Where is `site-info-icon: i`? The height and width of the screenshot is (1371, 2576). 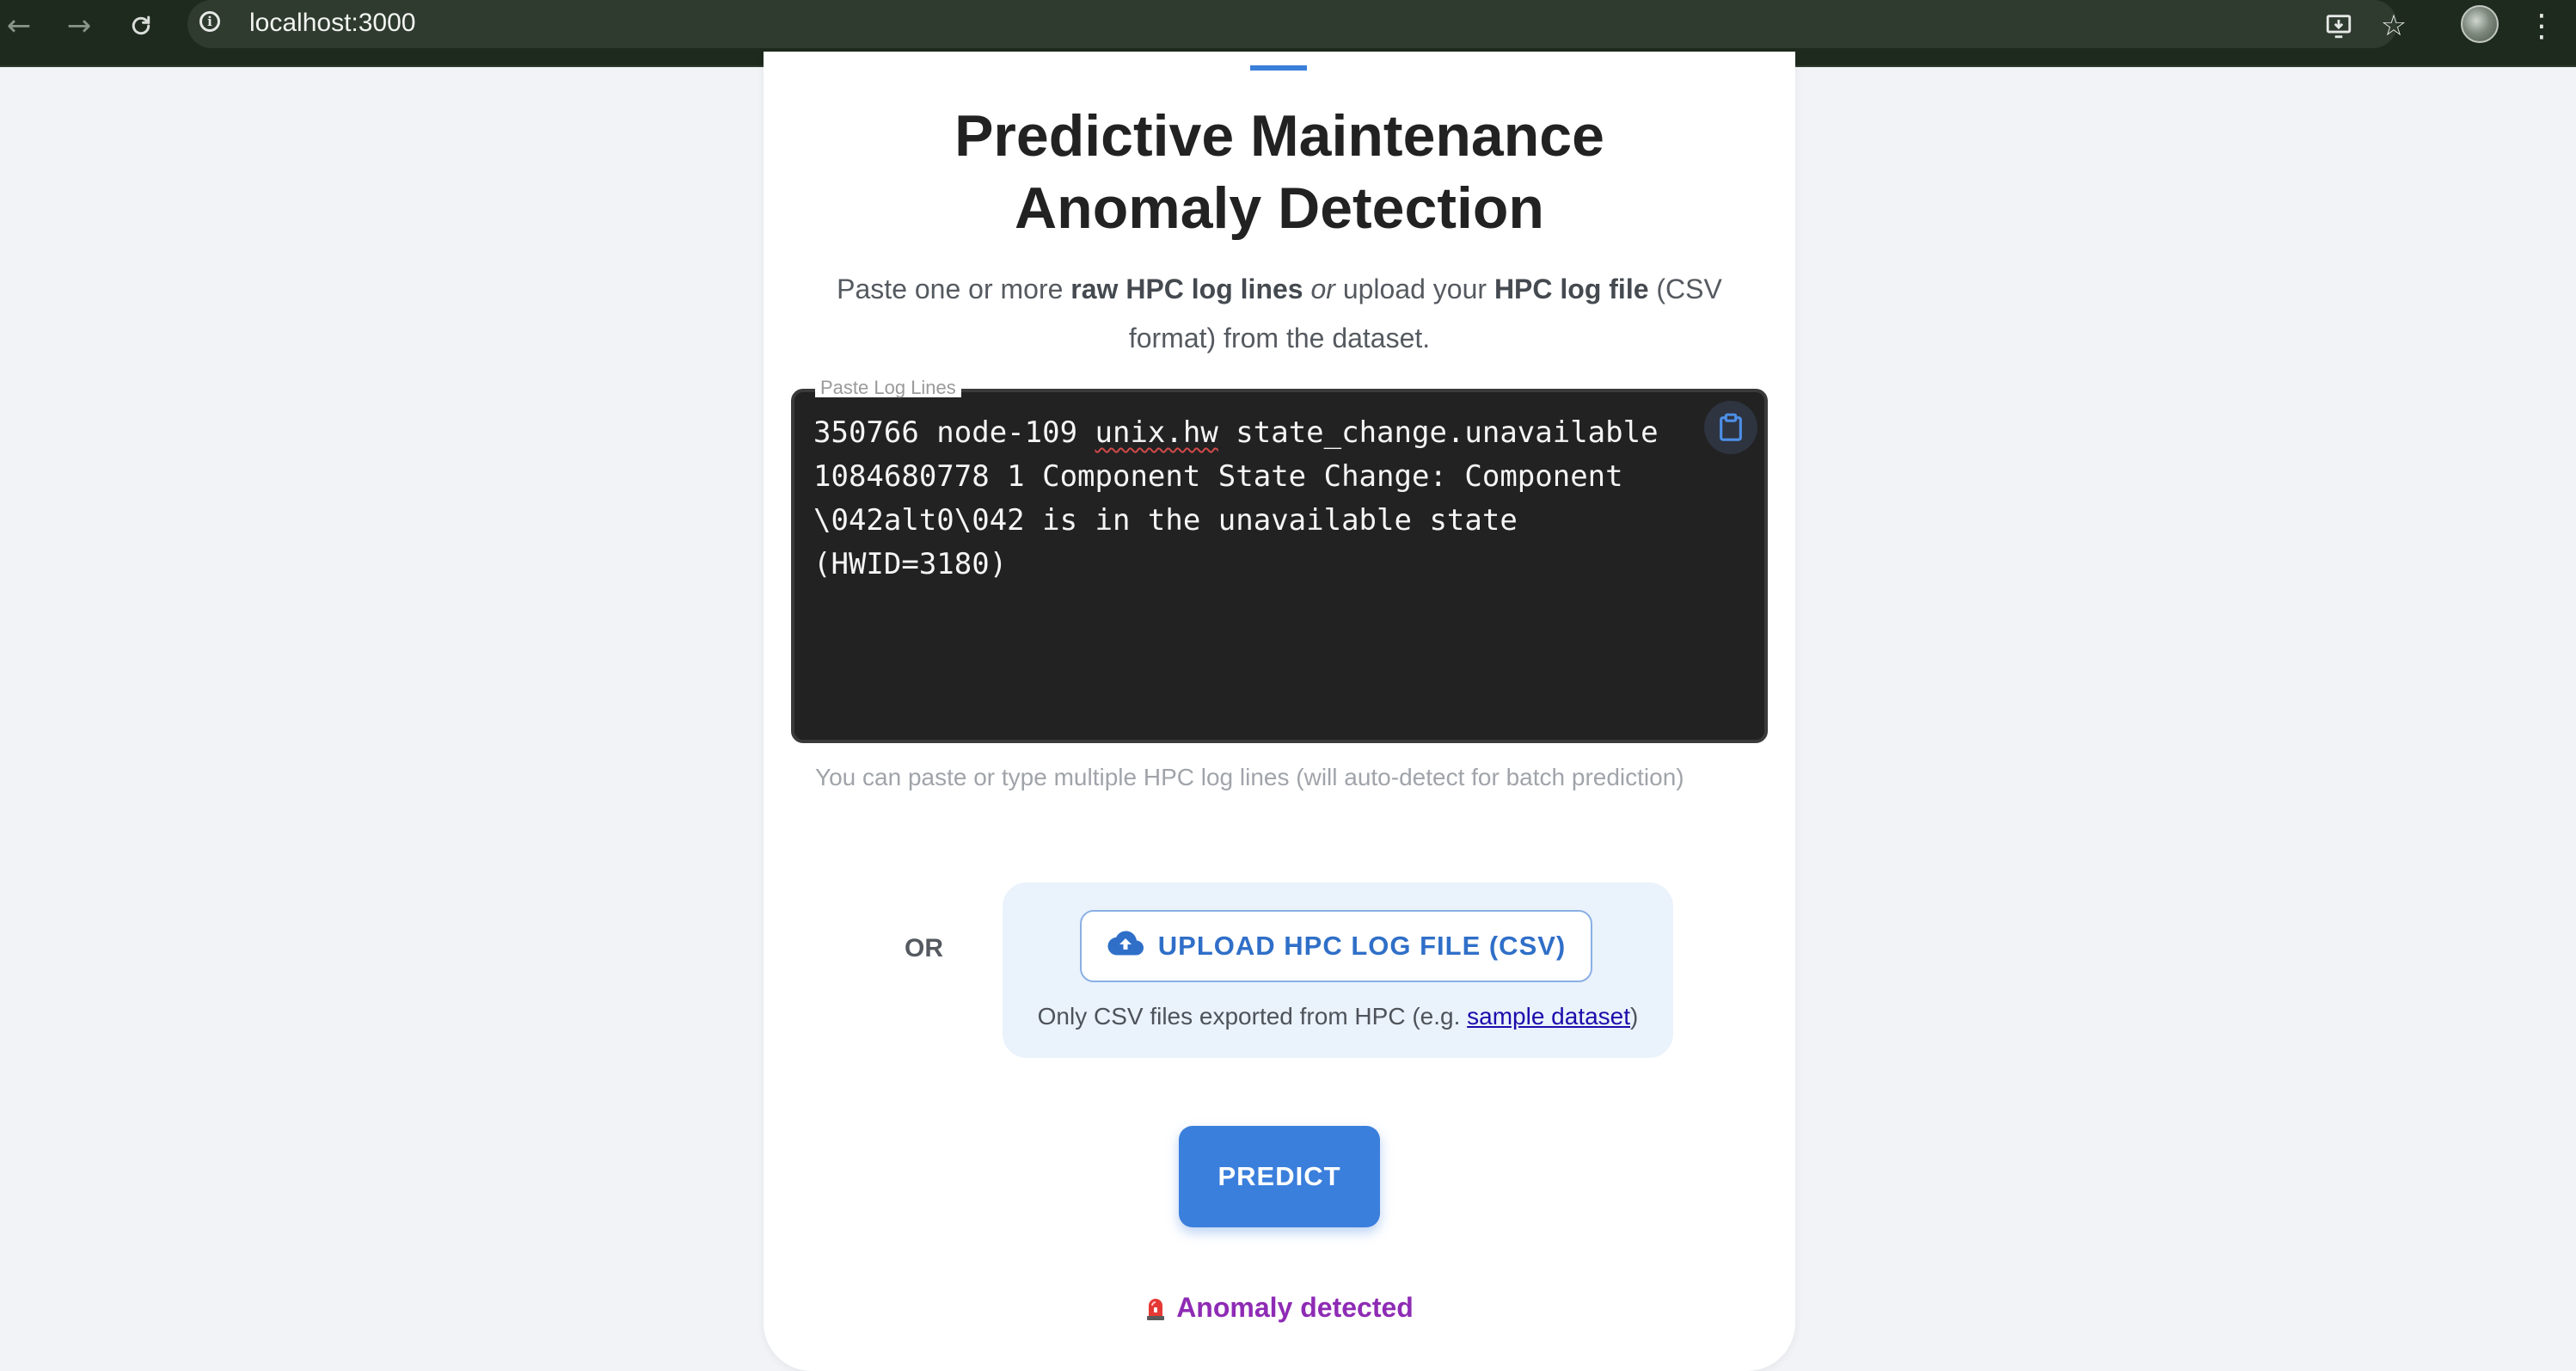 site-info-icon: i is located at coordinates (209, 21).